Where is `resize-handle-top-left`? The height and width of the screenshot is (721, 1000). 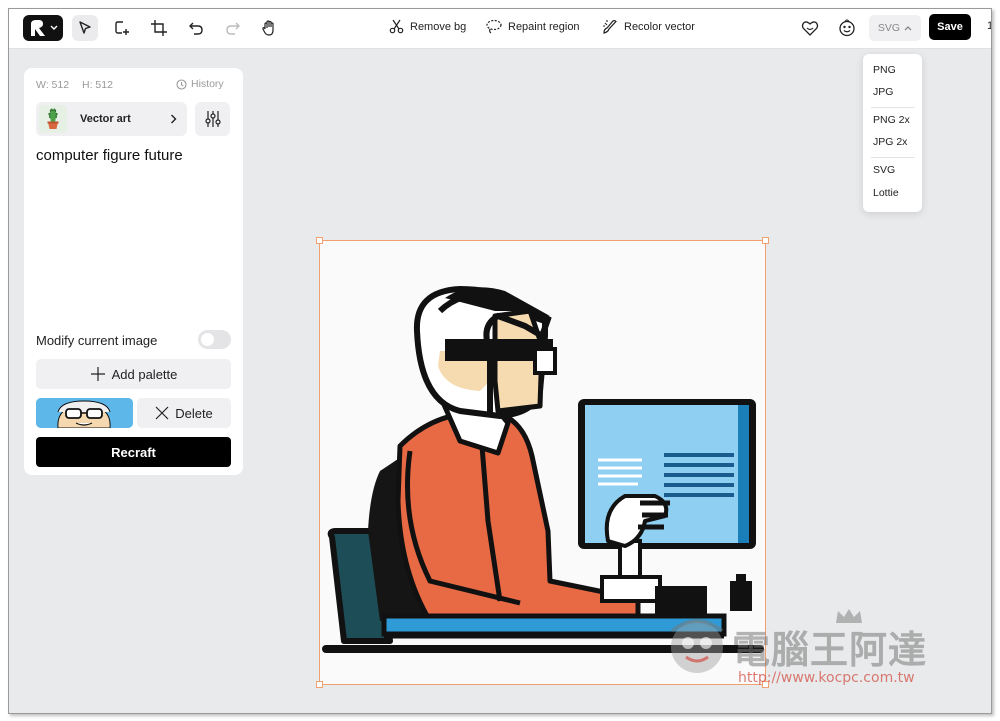 resize-handle-top-left is located at coordinates (319, 240).